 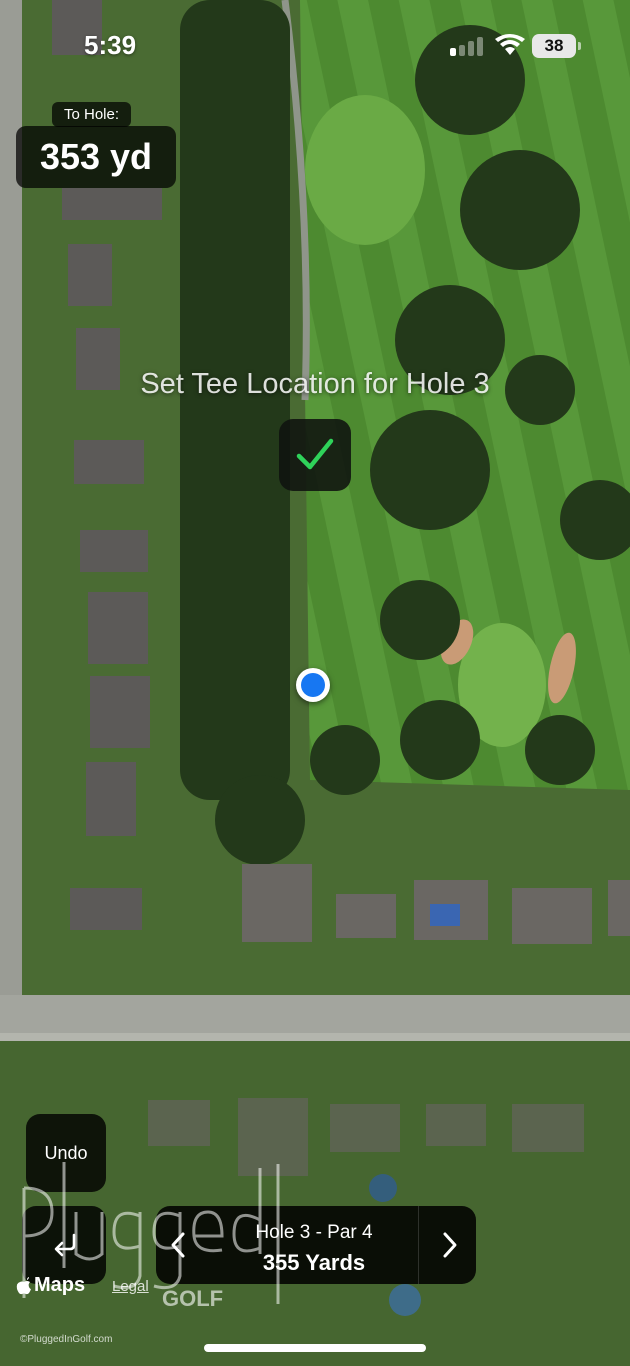 I want to click on wifi-icon, so click(x=510, y=44).